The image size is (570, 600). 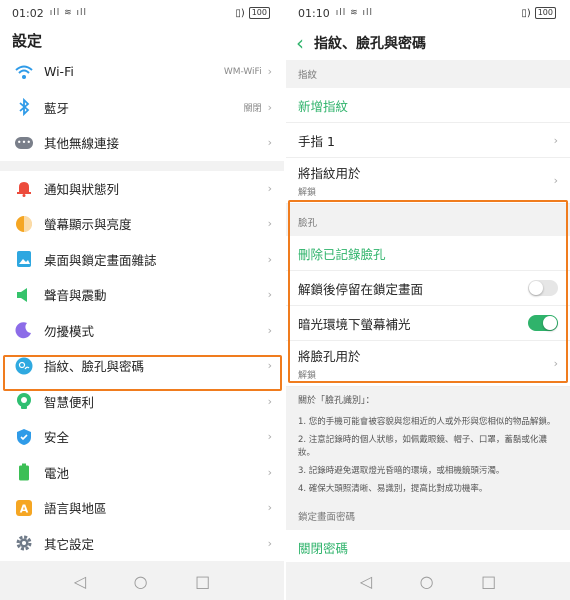 What do you see at coordinates (300, 43) in the screenshot?
I see `back-arrow-icon: ‹` at bounding box center [300, 43].